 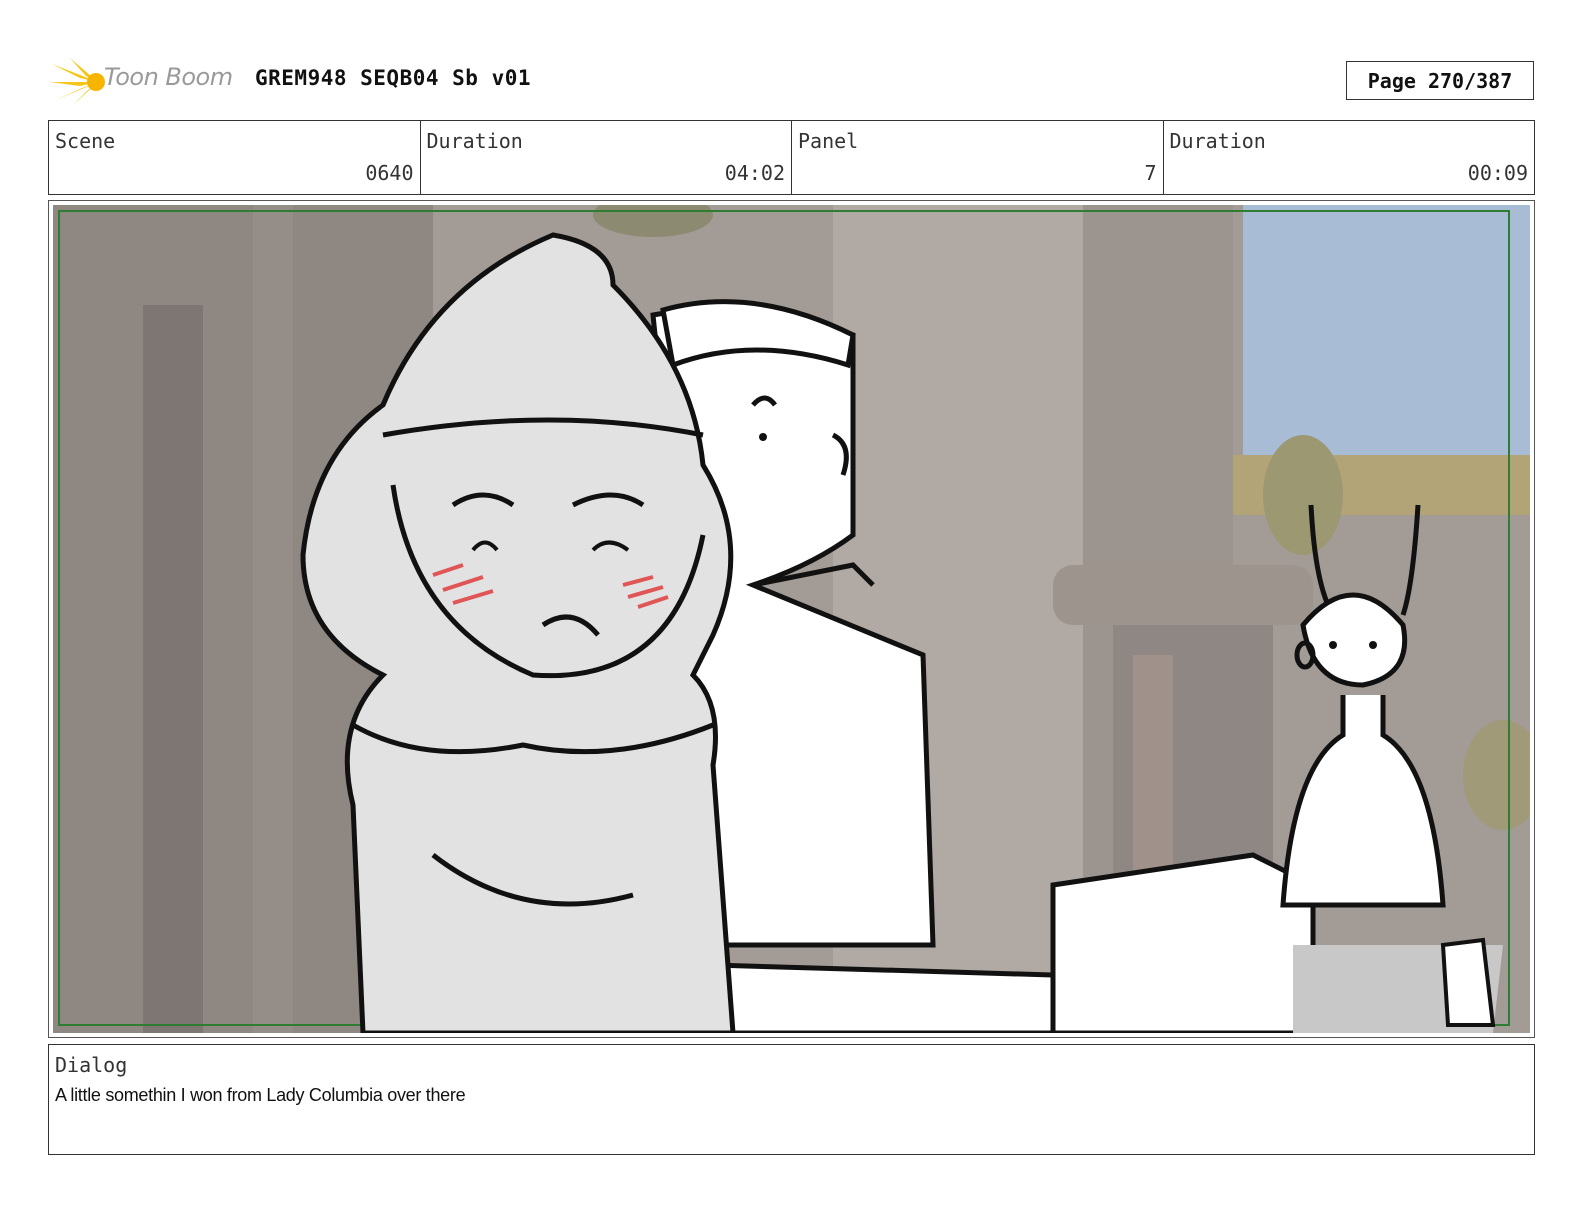 I want to click on panel-duration-cell: Duration 00:09, so click(x=1349, y=157).